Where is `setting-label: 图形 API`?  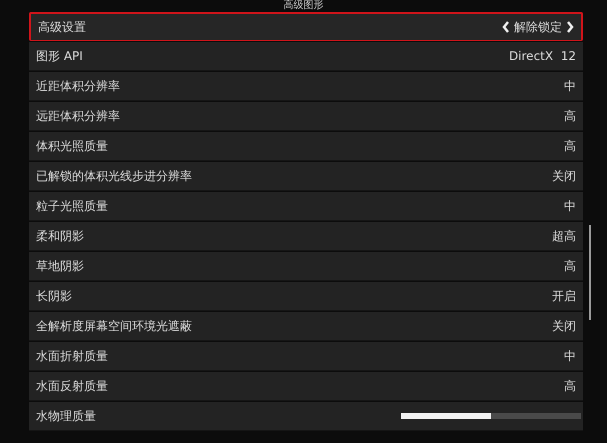 setting-label: 图形 API is located at coordinates (59, 56).